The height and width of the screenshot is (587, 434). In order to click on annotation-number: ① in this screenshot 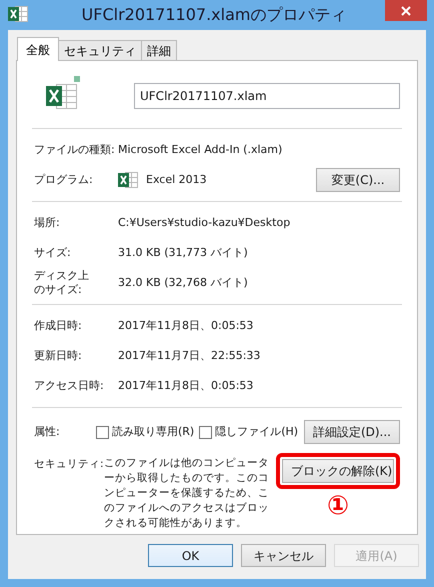, I will do `click(337, 506)`.